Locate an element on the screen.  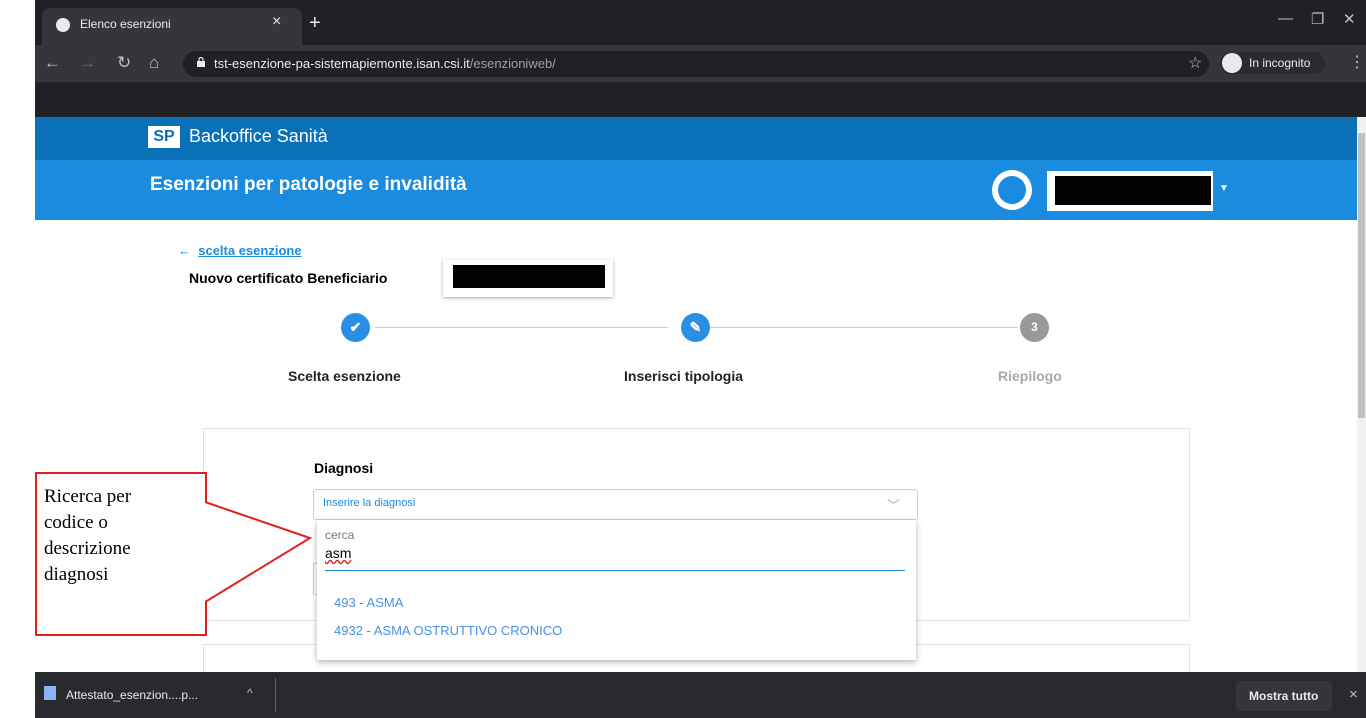
reload-icon: ↻ is located at coordinates (124, 63).